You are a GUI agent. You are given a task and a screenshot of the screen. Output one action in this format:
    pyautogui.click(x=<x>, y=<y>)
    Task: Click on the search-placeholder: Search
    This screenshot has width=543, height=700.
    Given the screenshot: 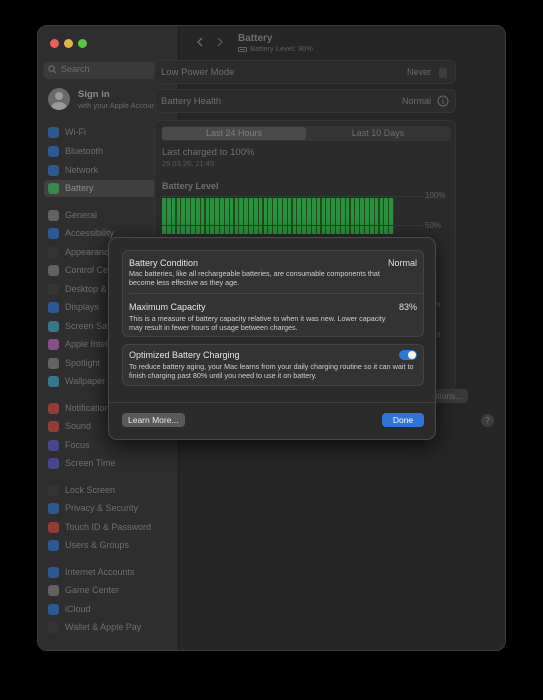 What is the action you would take?
    pyautogui.click(x=75, y=69)
    